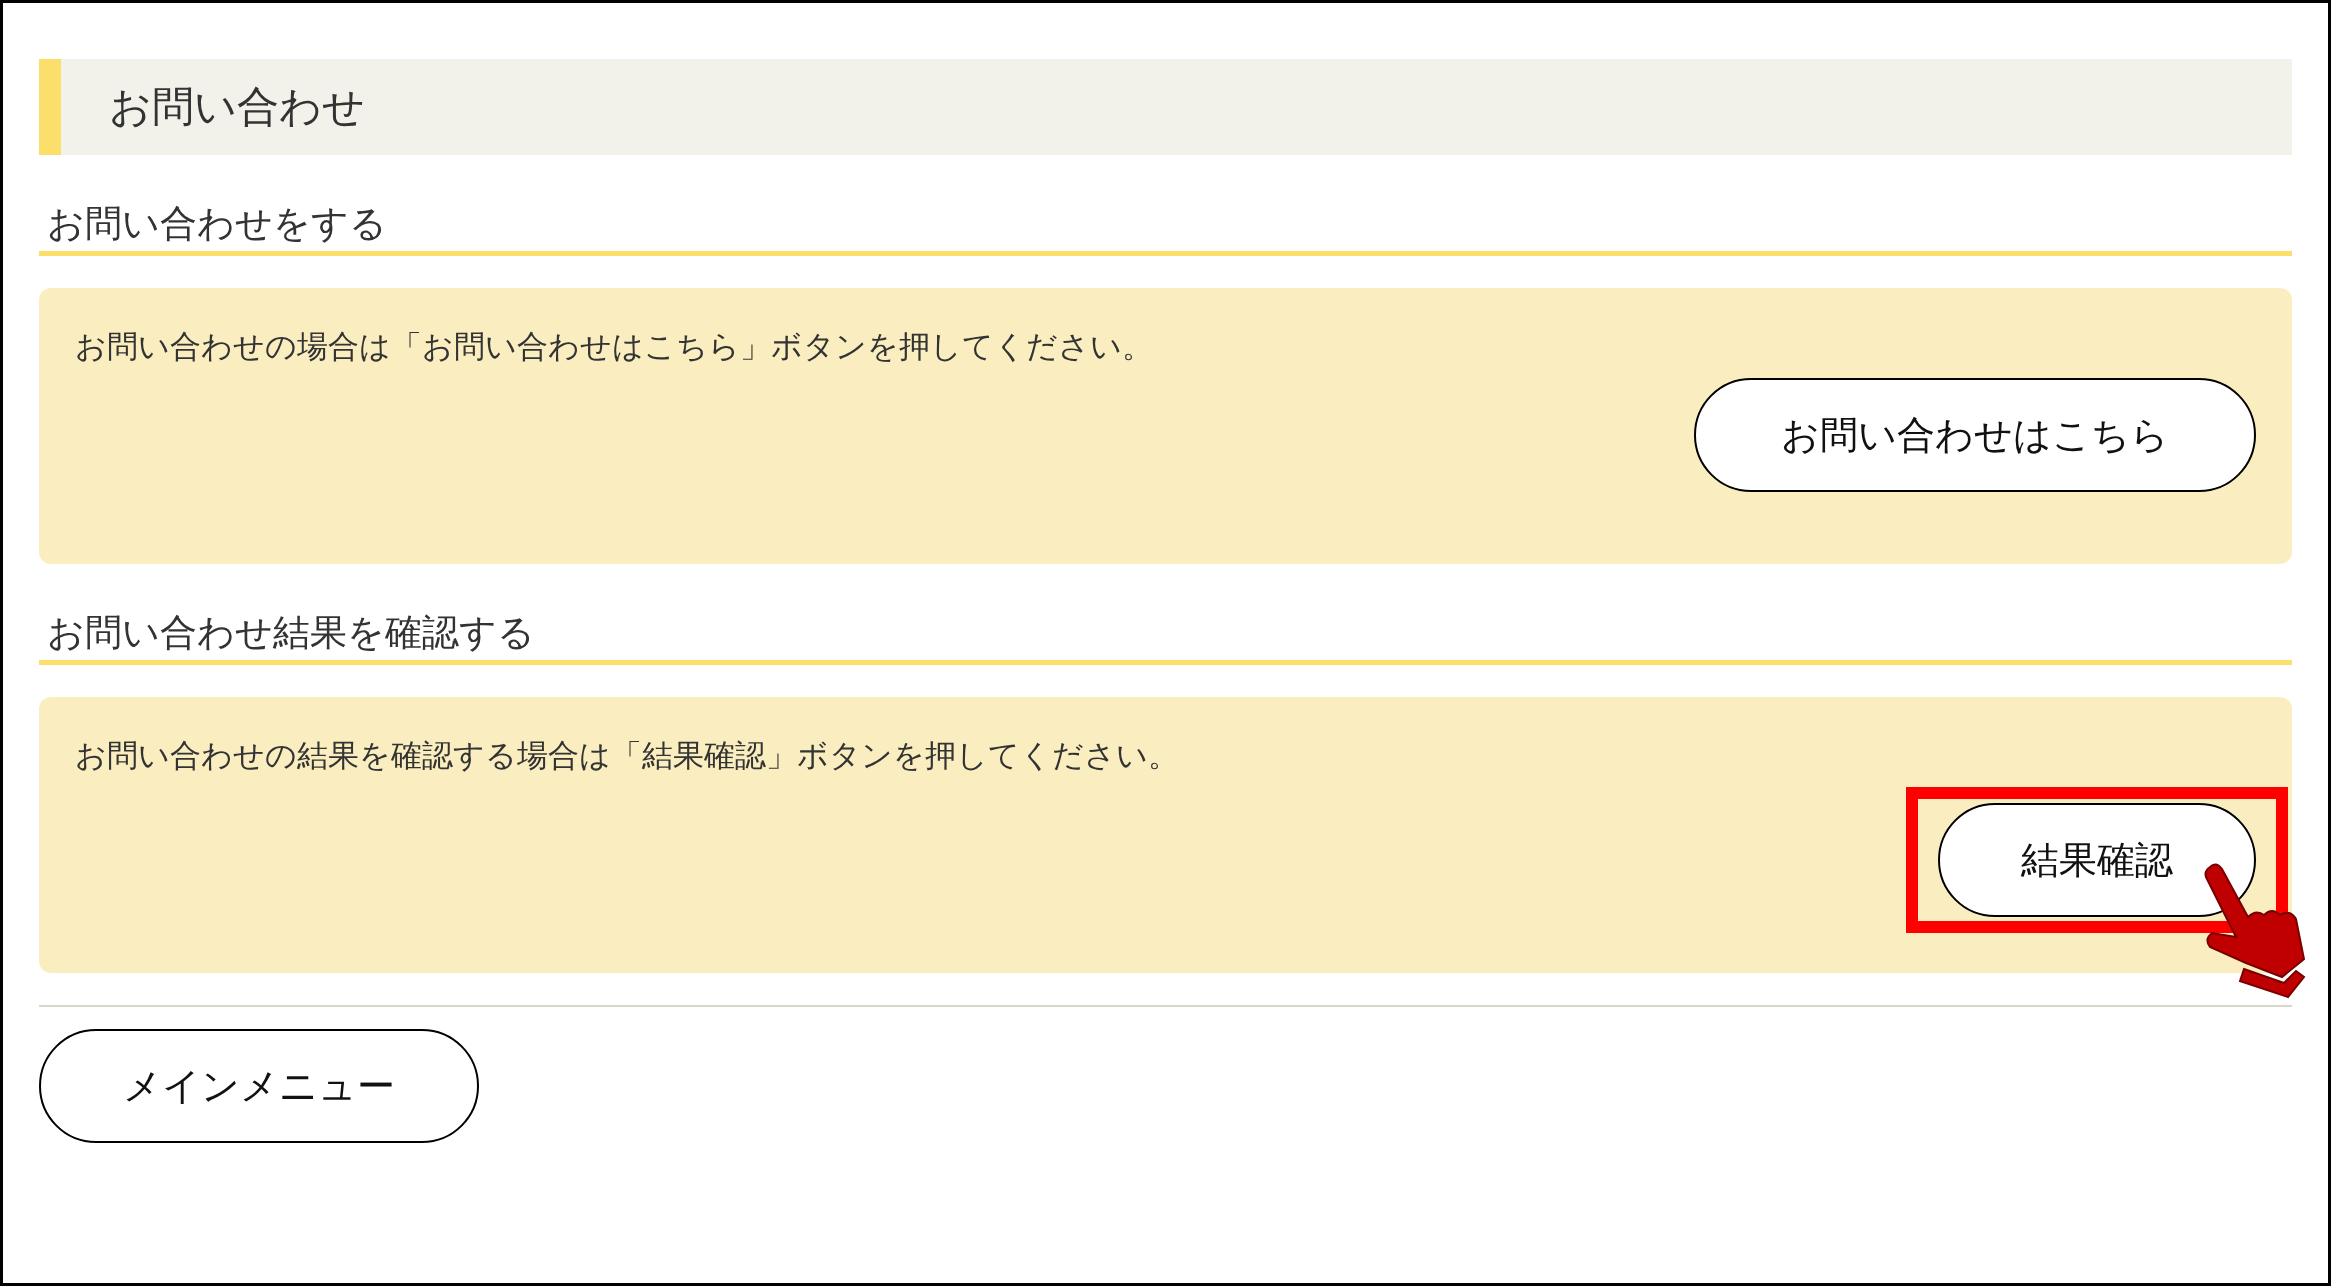  I want to click on page-title: お問い合わせ, so click(237, 107).